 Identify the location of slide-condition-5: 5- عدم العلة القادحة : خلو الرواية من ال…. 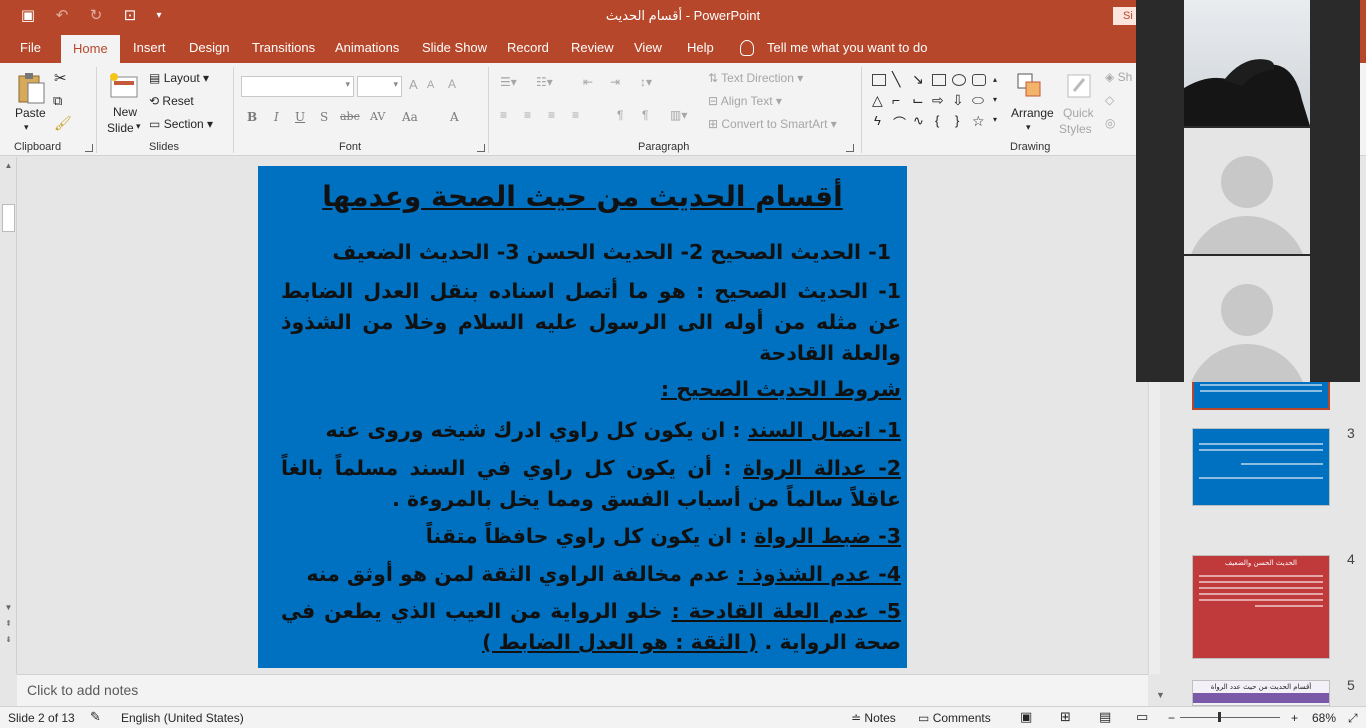
(591, 627).